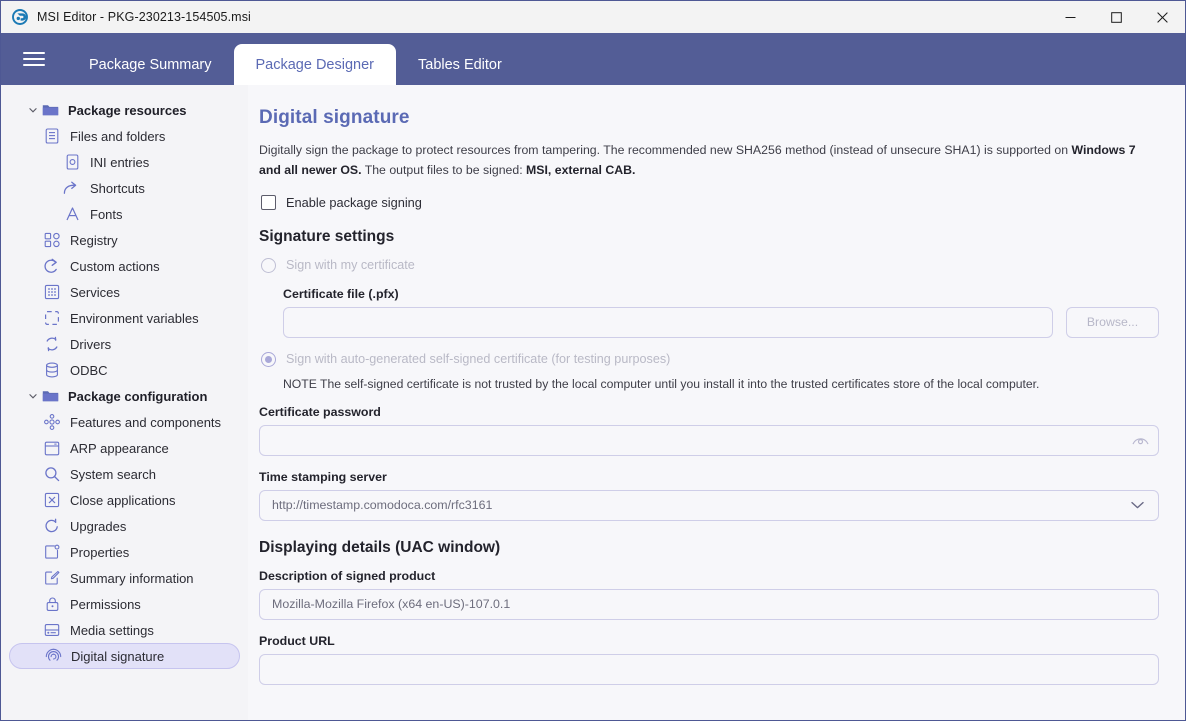 The height and width of the screenshot is (721, 1186). I want to click on sidebar-item-media-settings: Media settings, so click(124, 630).